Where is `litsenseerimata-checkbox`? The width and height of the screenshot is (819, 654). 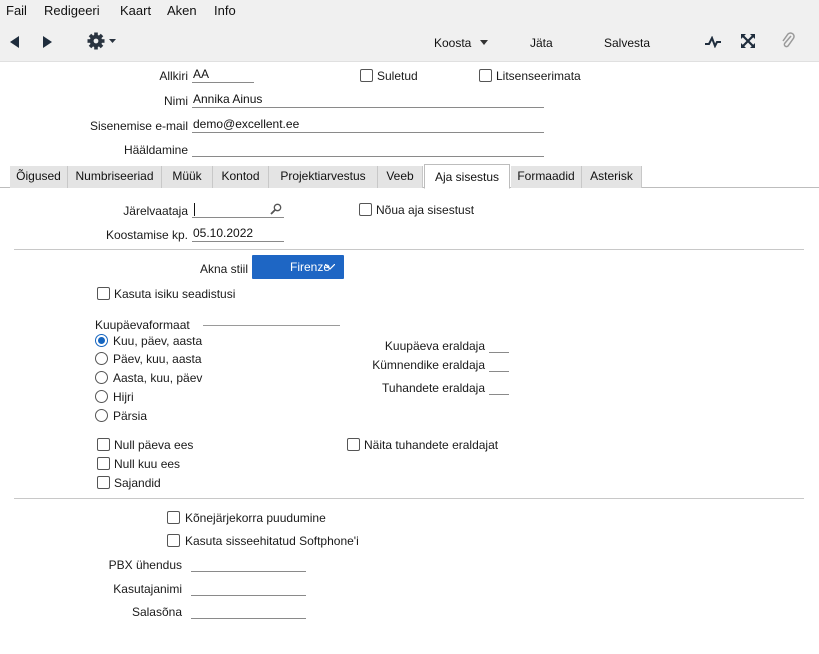
litsenseerimata-checkbox is located at coordinates (485, 75).